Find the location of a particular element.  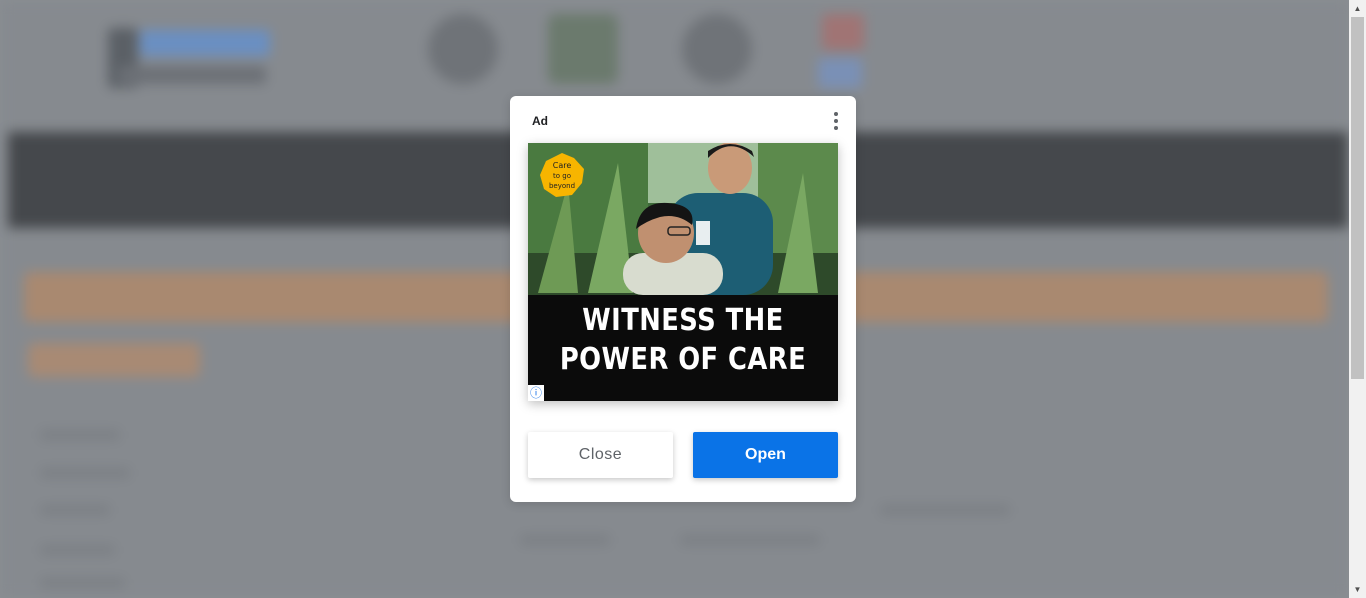

care-badge-logo: Care to go beyond is located at coordinates (562, 175).